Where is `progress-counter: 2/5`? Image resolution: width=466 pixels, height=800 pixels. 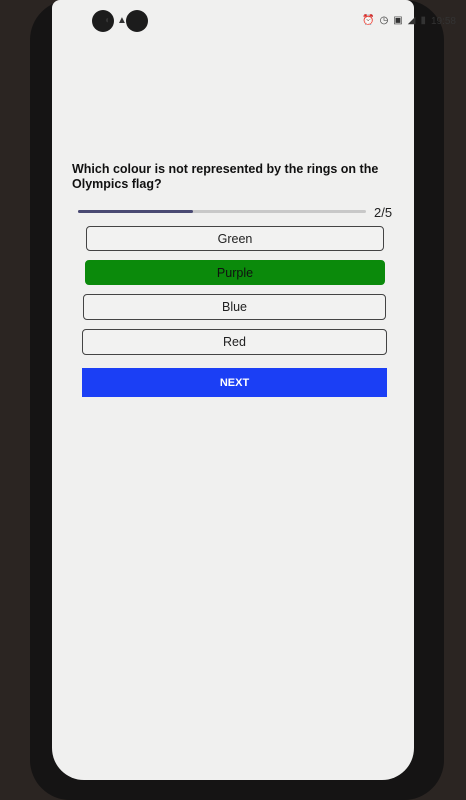
progress-counter: 2/5 is located at coordinates (383, 212).